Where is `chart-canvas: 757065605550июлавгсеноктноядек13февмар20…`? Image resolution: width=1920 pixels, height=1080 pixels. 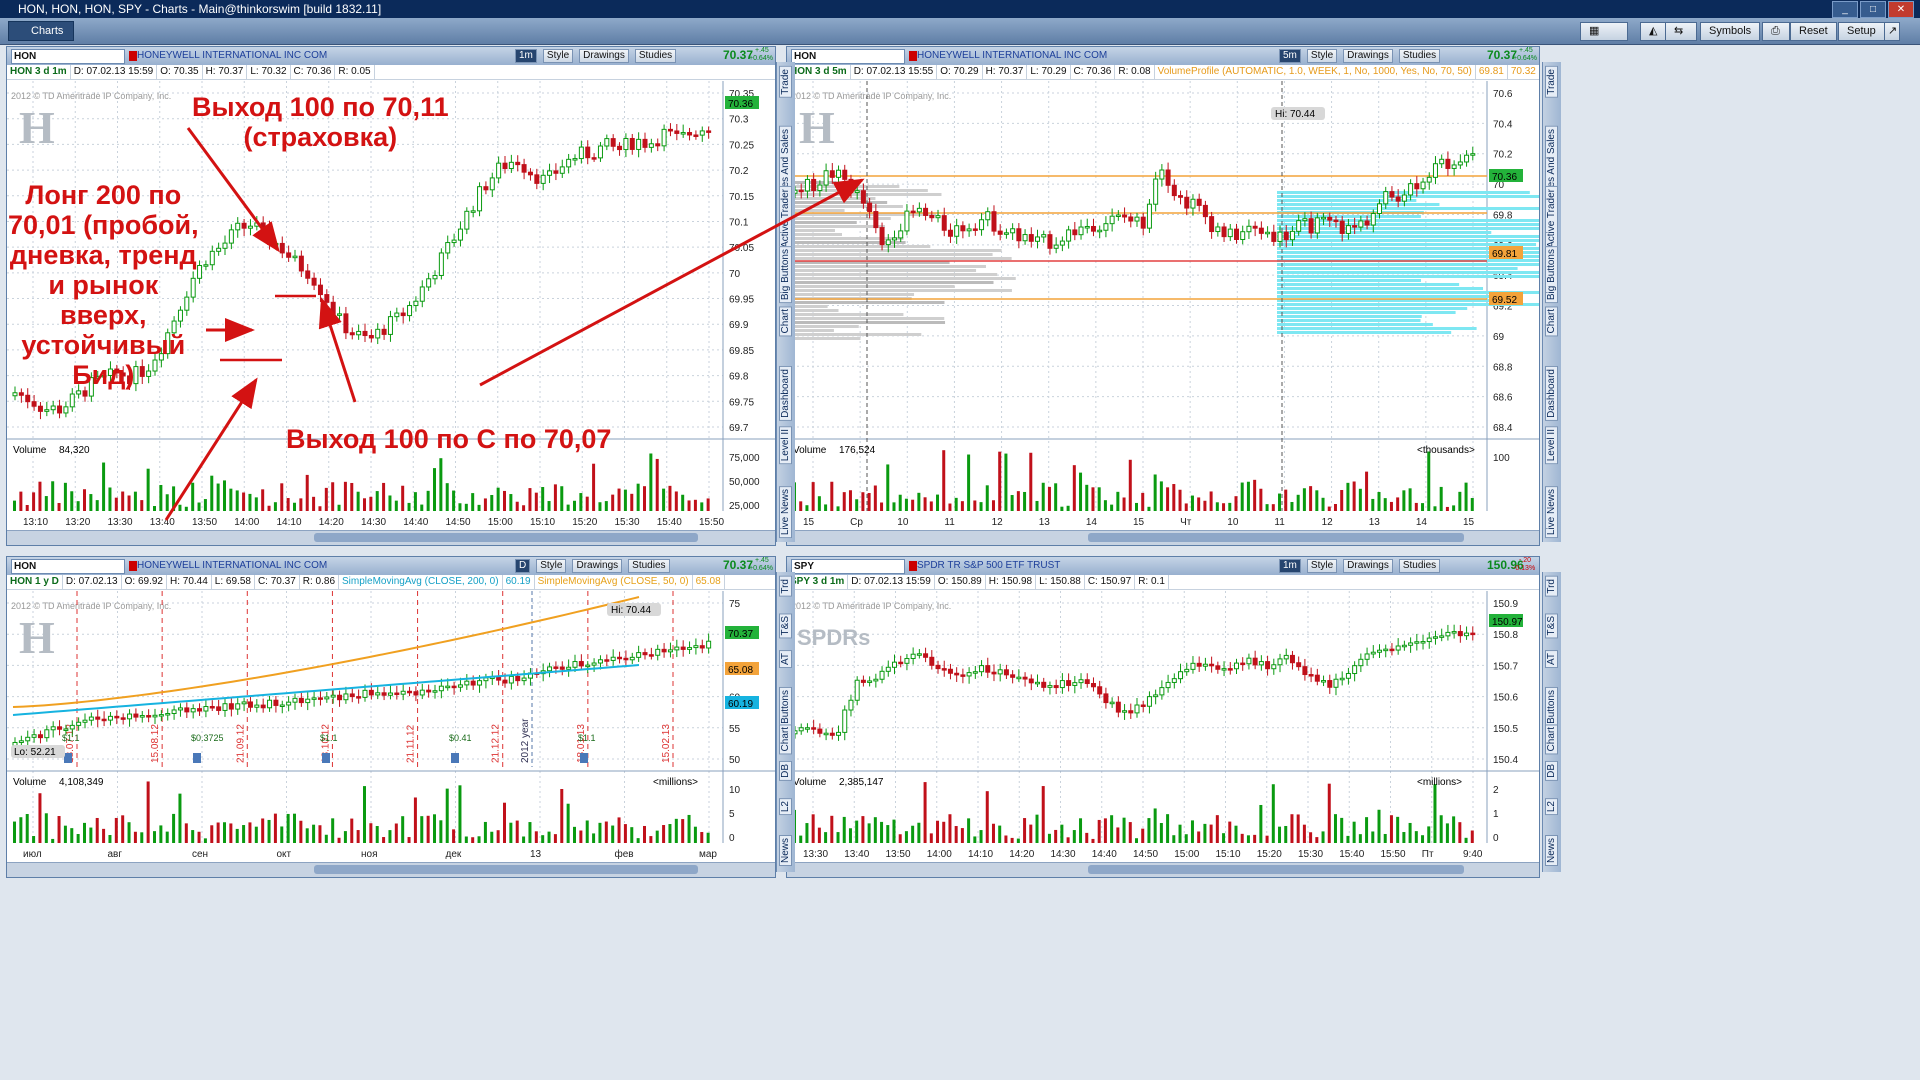
chart-canvas: 757065605550июлавгсеноктноядек13февмар20… is located at coordinates (391, 717).